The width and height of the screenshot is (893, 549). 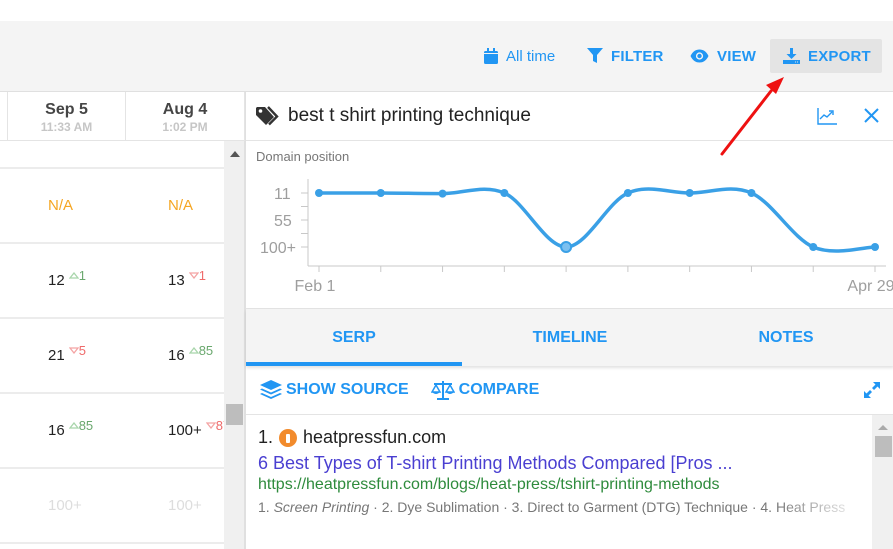 I want to click on serp-scrollbar, so click(x=882, y=482).